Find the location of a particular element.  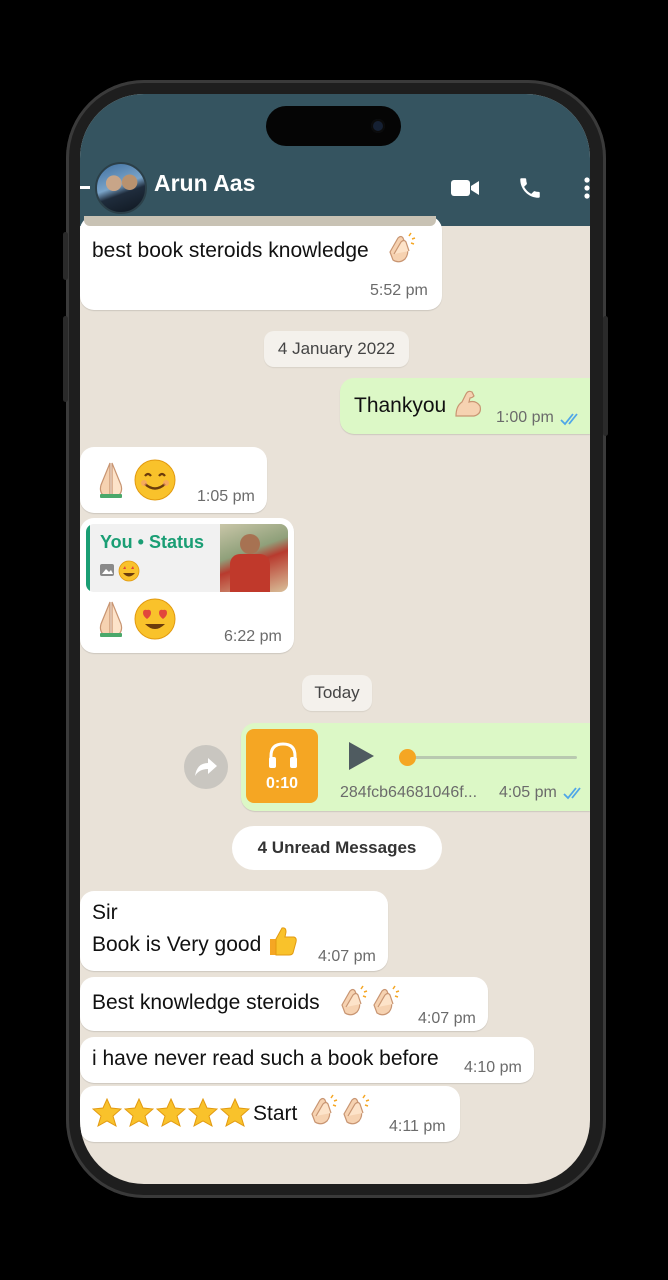

headphones-icon is located at coordinates (283, 755).